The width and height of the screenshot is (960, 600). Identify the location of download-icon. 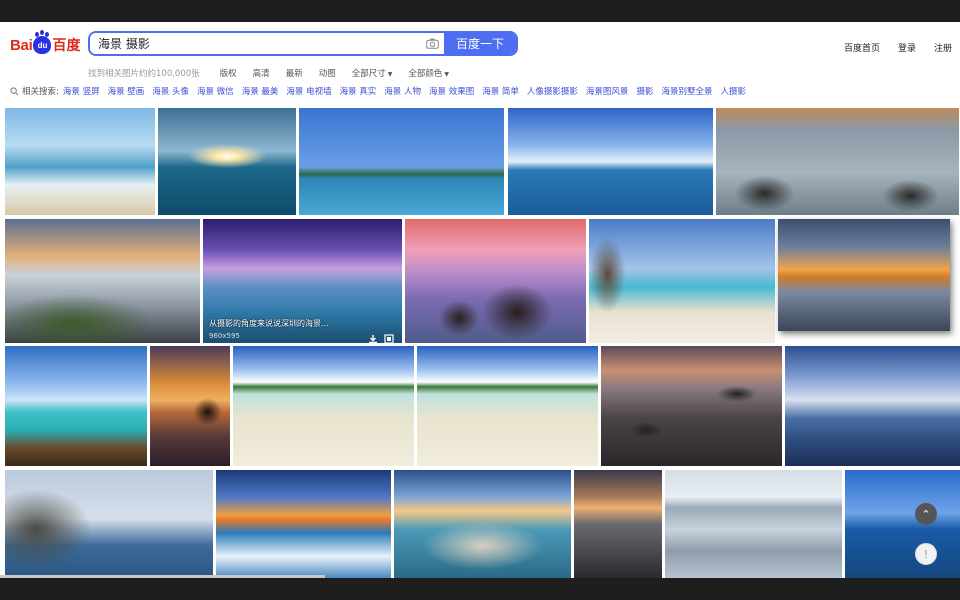
(373, 336).